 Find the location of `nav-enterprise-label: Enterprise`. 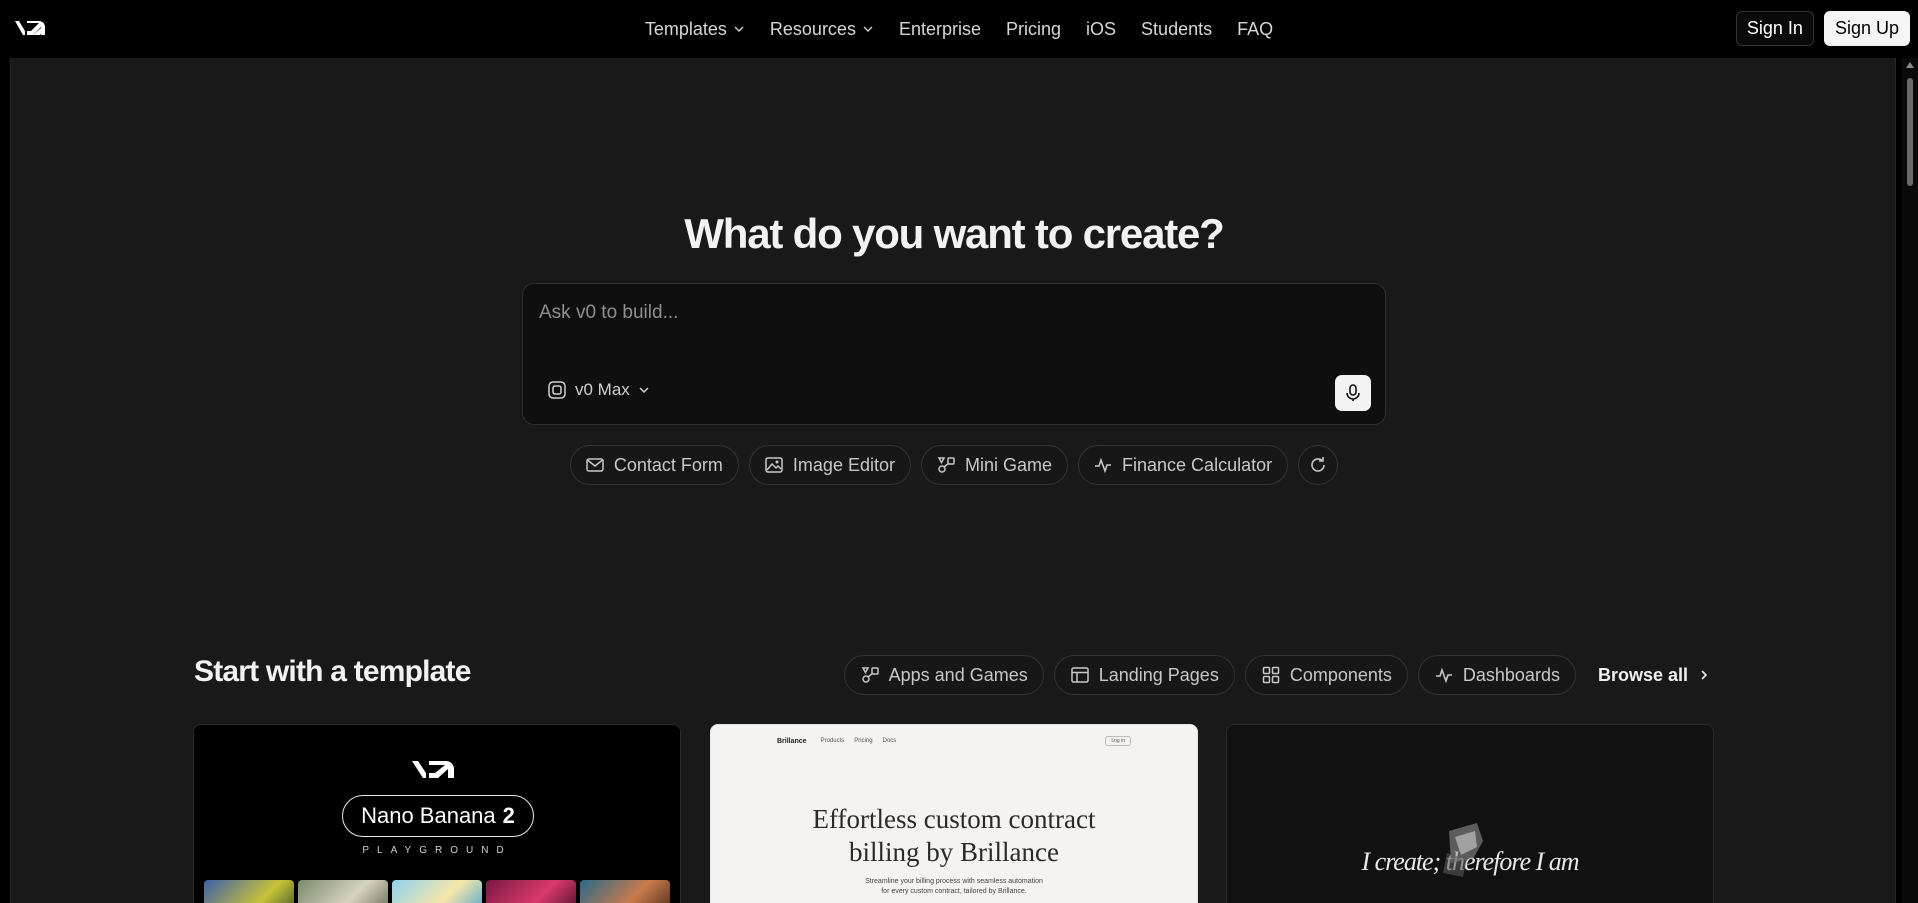

nav-enterprise-label: Enterprise is located at coordinates (939, 28).